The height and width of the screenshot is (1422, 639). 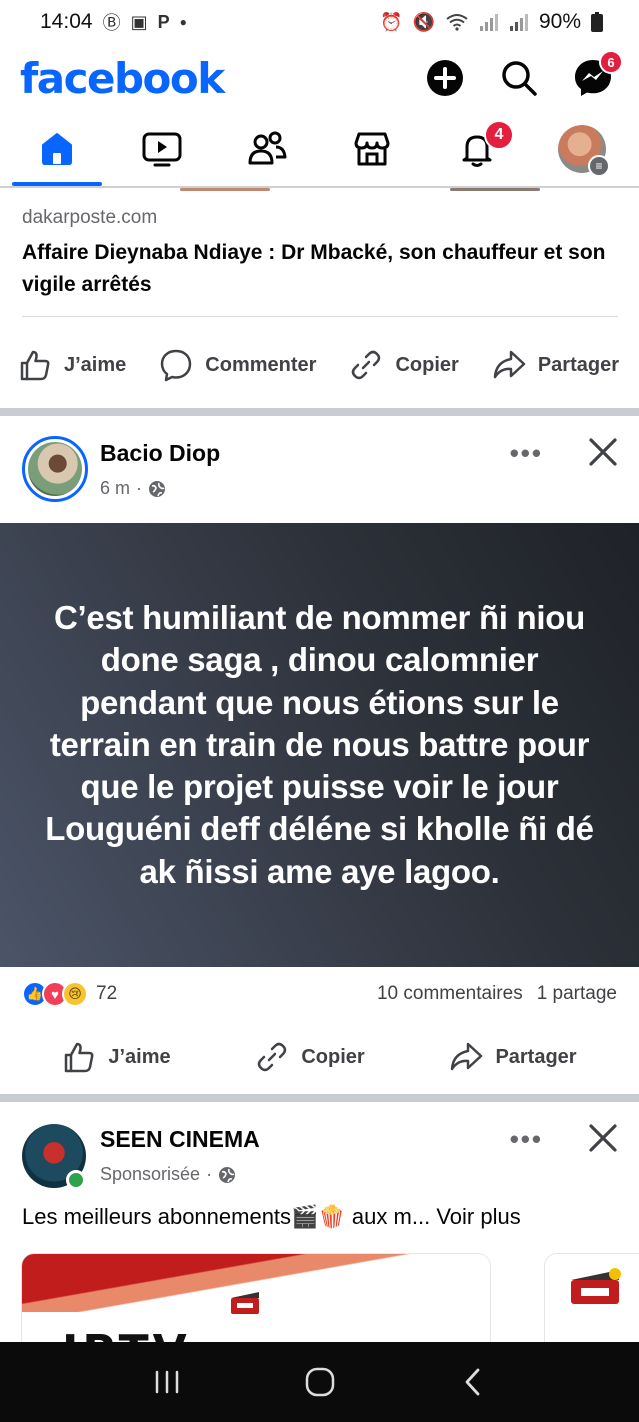 I want to click on marketplace-icon, so click(x=372, y=149).